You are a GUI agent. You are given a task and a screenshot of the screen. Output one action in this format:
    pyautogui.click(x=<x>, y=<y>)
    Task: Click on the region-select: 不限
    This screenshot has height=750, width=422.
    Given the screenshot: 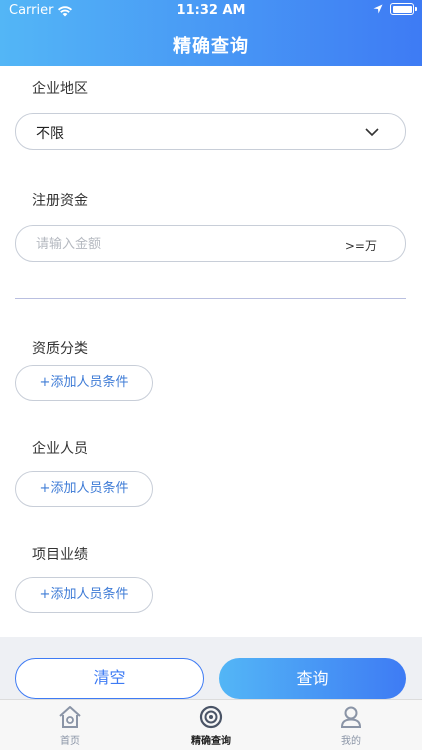 What is the action you would take?
    pyautogui.click(x=210, y=131)
    